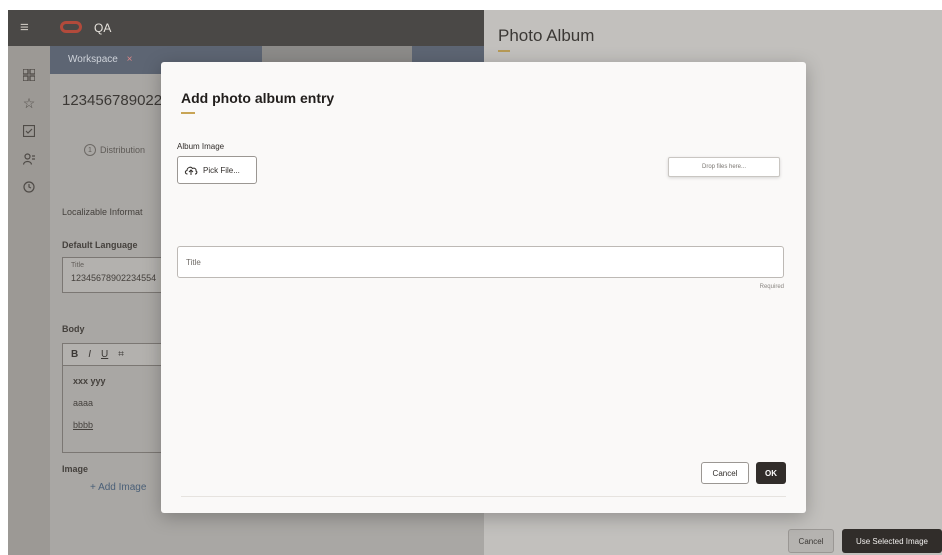 The width and height of the screenshot is (942, 555). I want to click on panel-title: Photo Album, so click(546, 35).